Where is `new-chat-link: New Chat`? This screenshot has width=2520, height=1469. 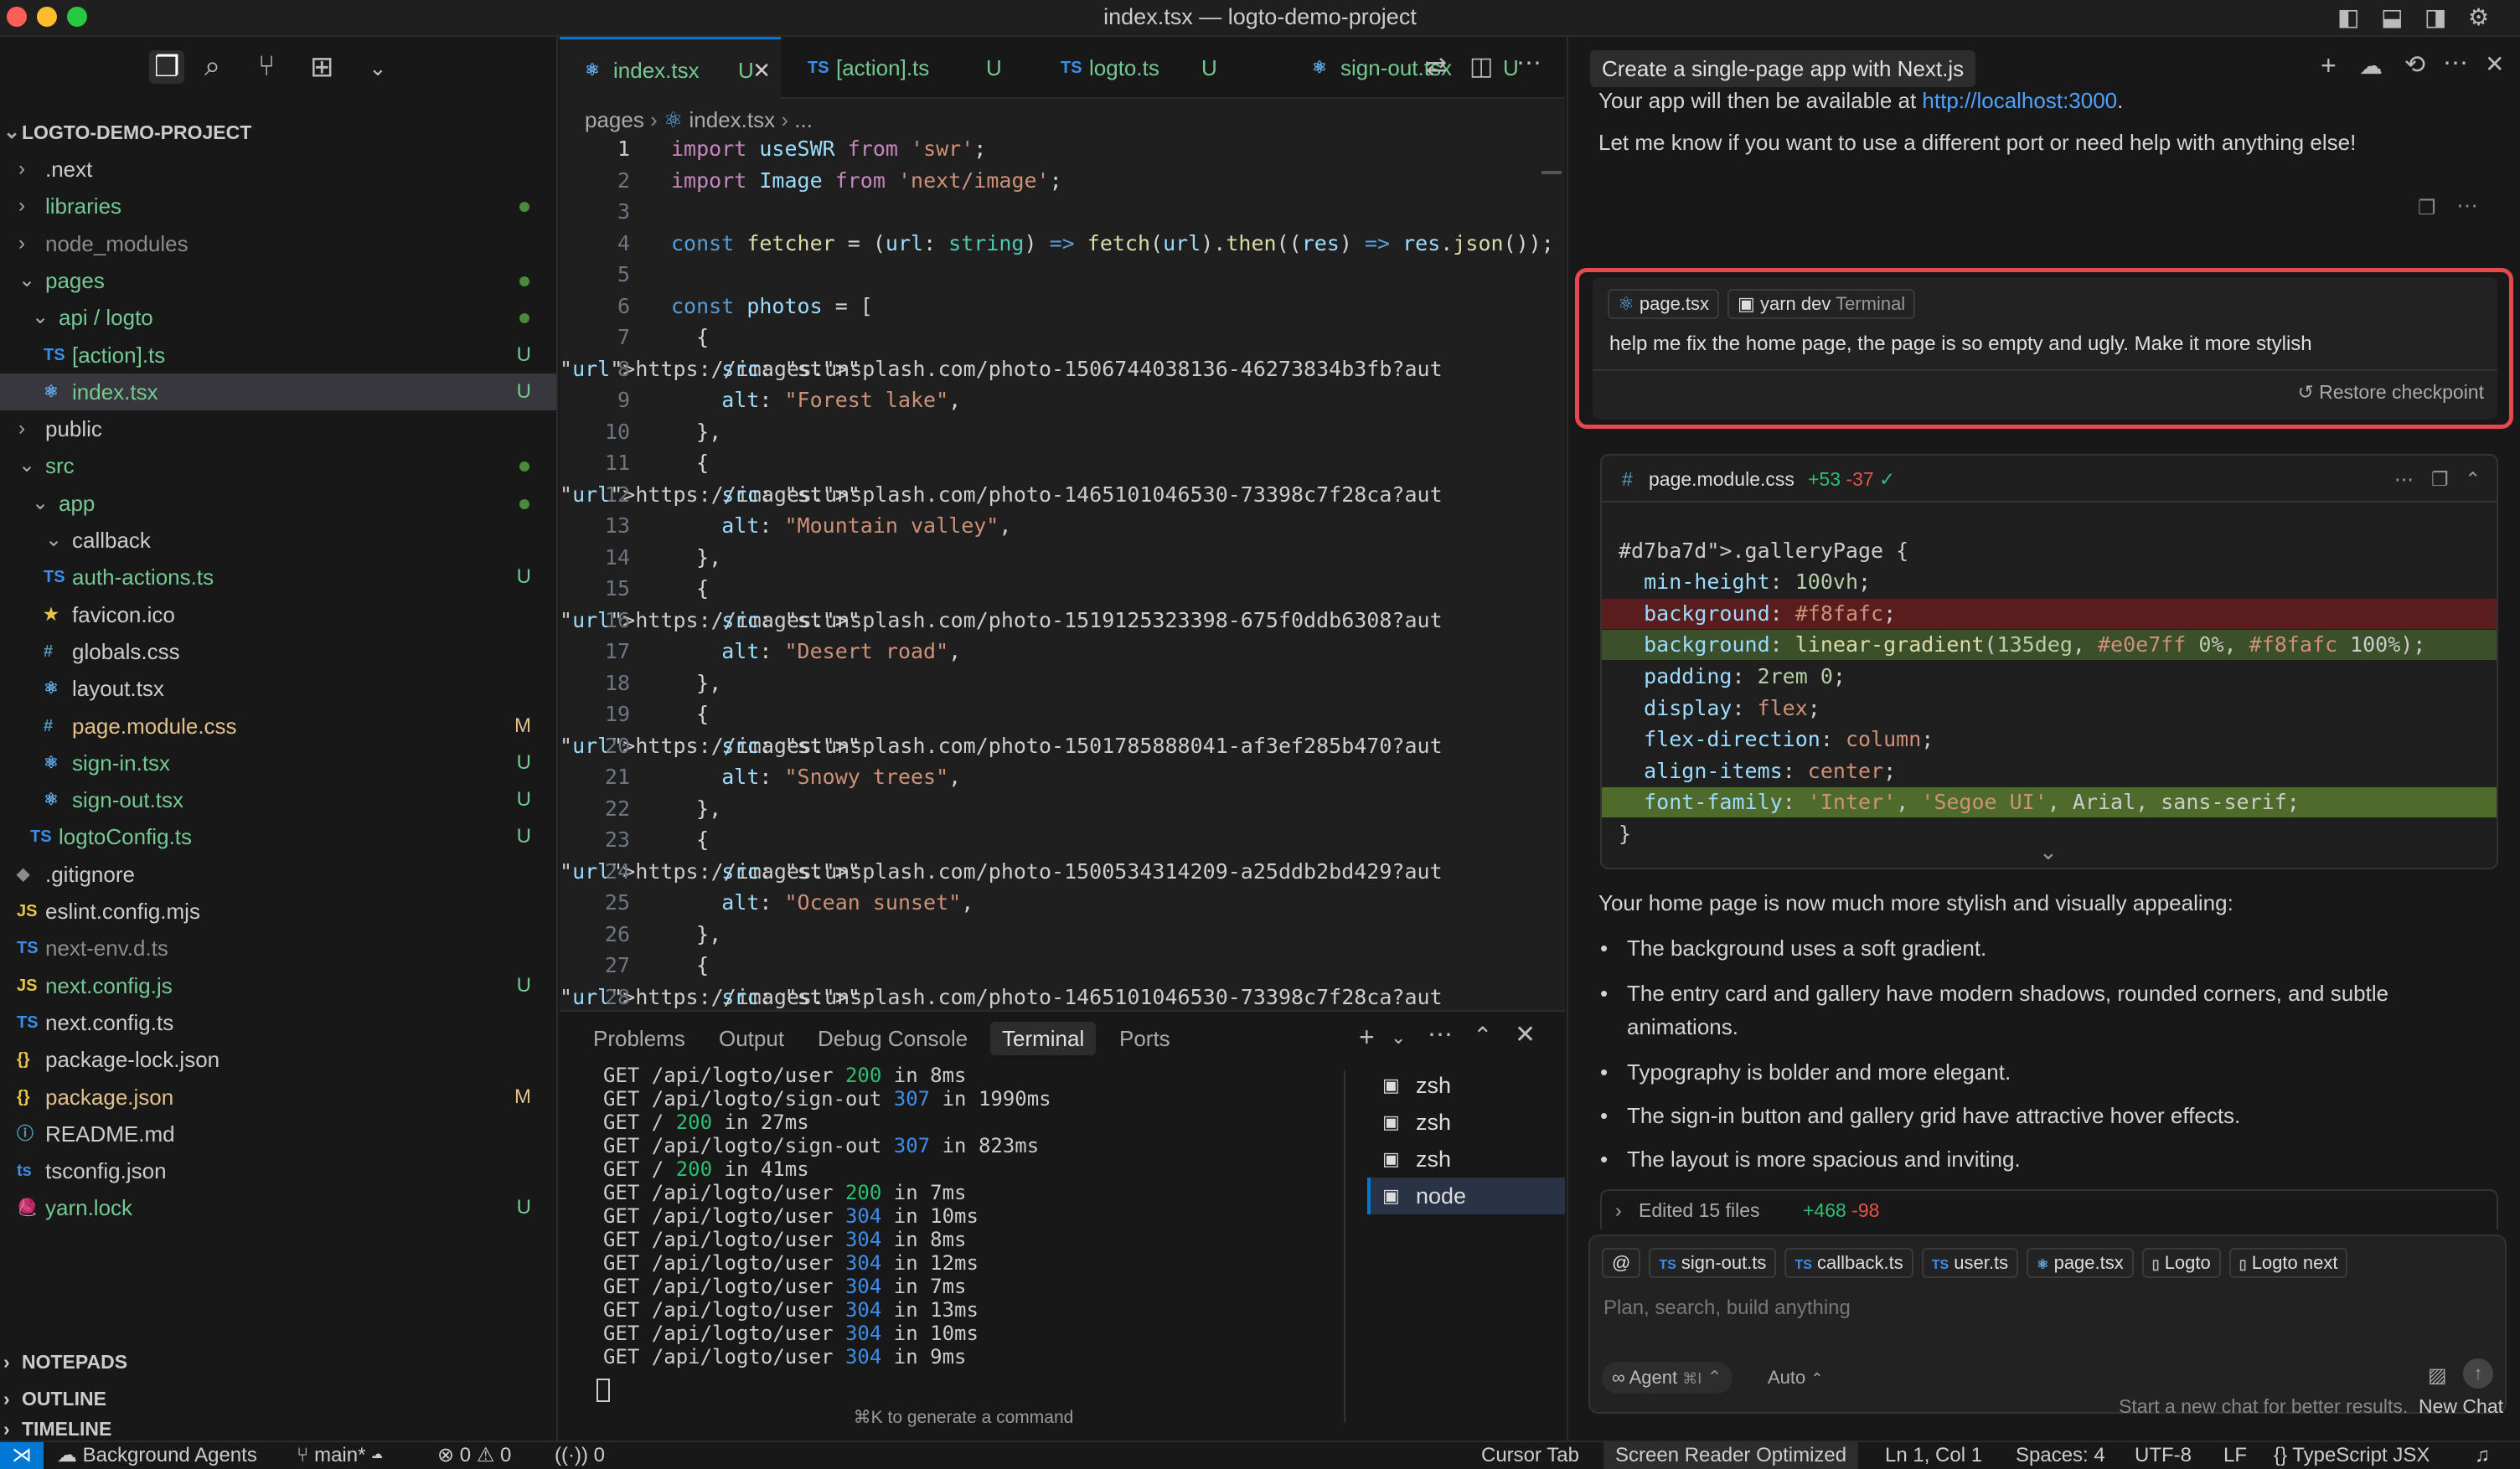 new-chat-link: New Chat is located at coordinates (2461, 1406).